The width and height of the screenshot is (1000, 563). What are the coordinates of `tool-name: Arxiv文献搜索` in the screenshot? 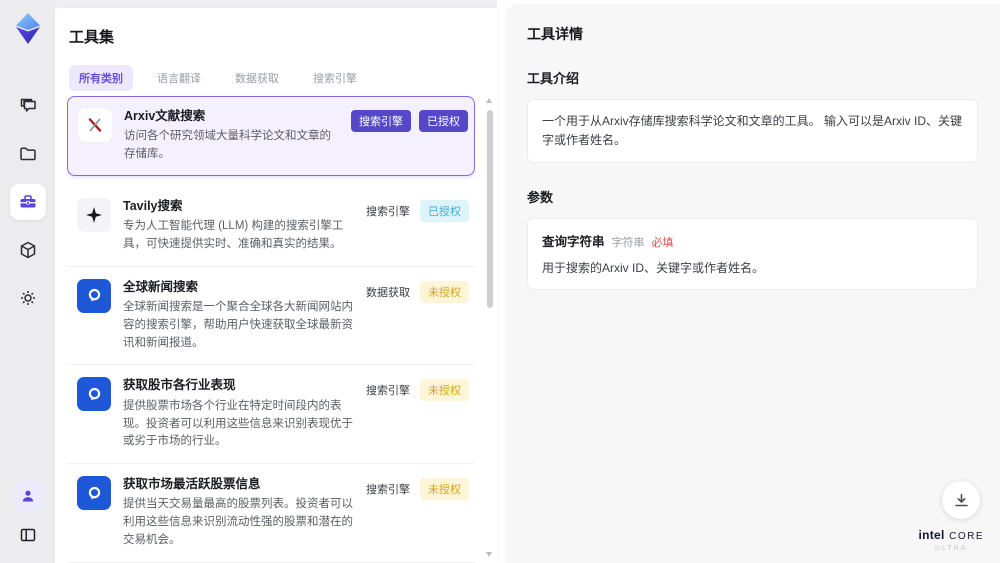 It's located at (165, 116).